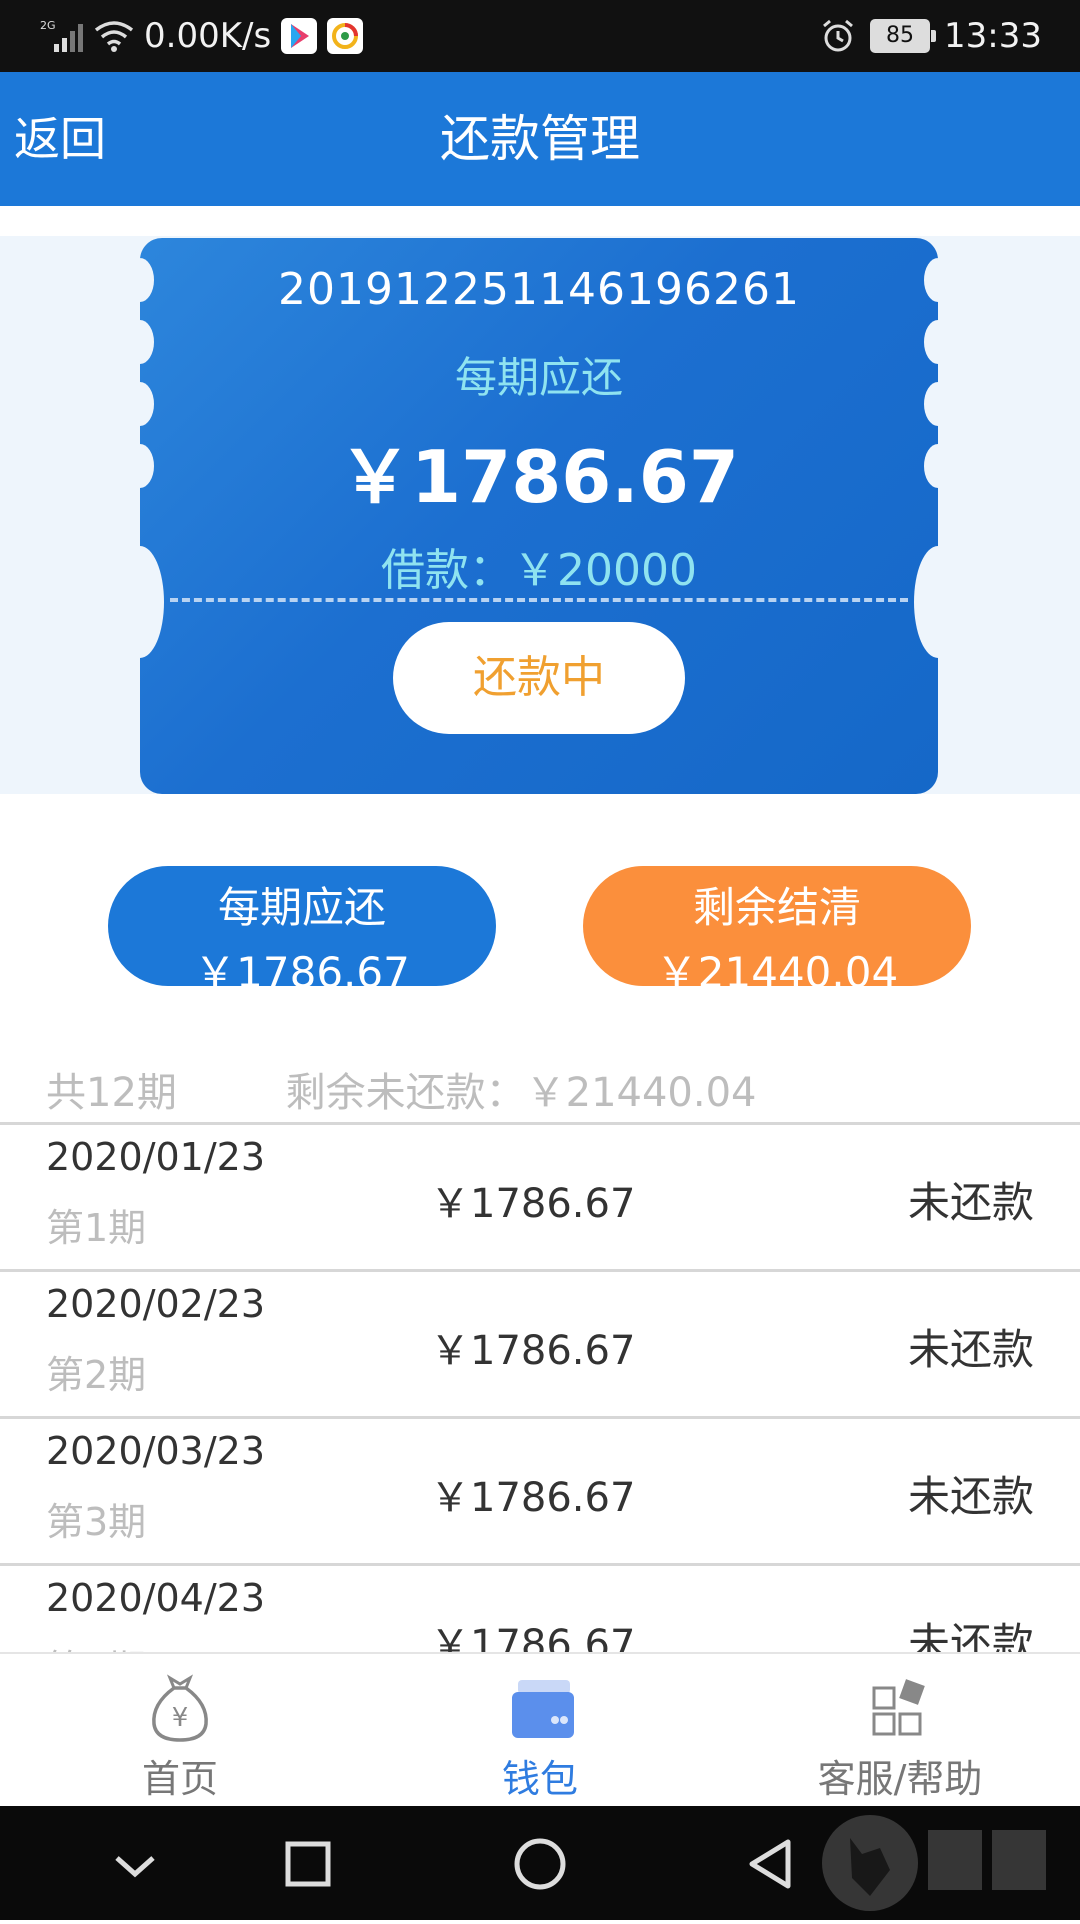  Describe the element at coordinates (777, 972) in the screenshot. I see `payoff-button-value: ￥21440.04` at that location.